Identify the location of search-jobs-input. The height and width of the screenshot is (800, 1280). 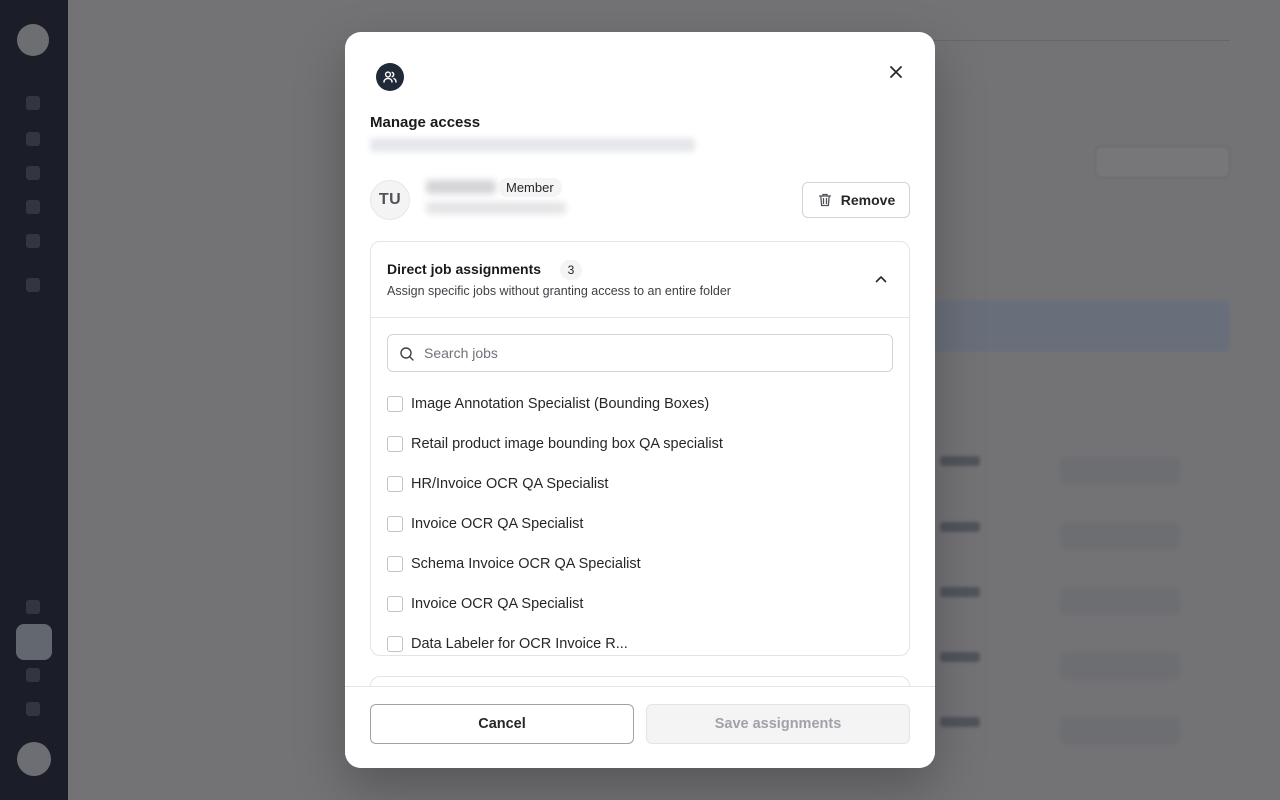
(654, 353).